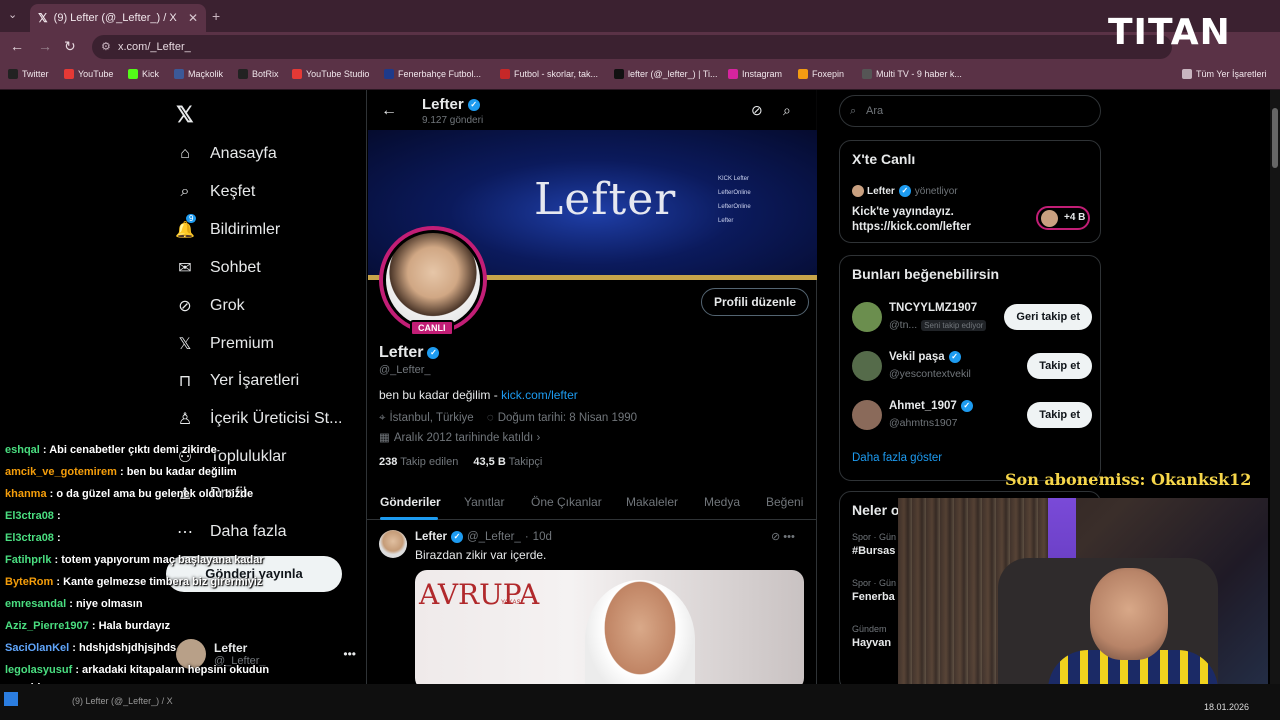 The image size is (1280, 720). What do you see at coordinates (409, 518) in the screenshot?
I see `active-tab-indicator` at bounding box center [409, 518].